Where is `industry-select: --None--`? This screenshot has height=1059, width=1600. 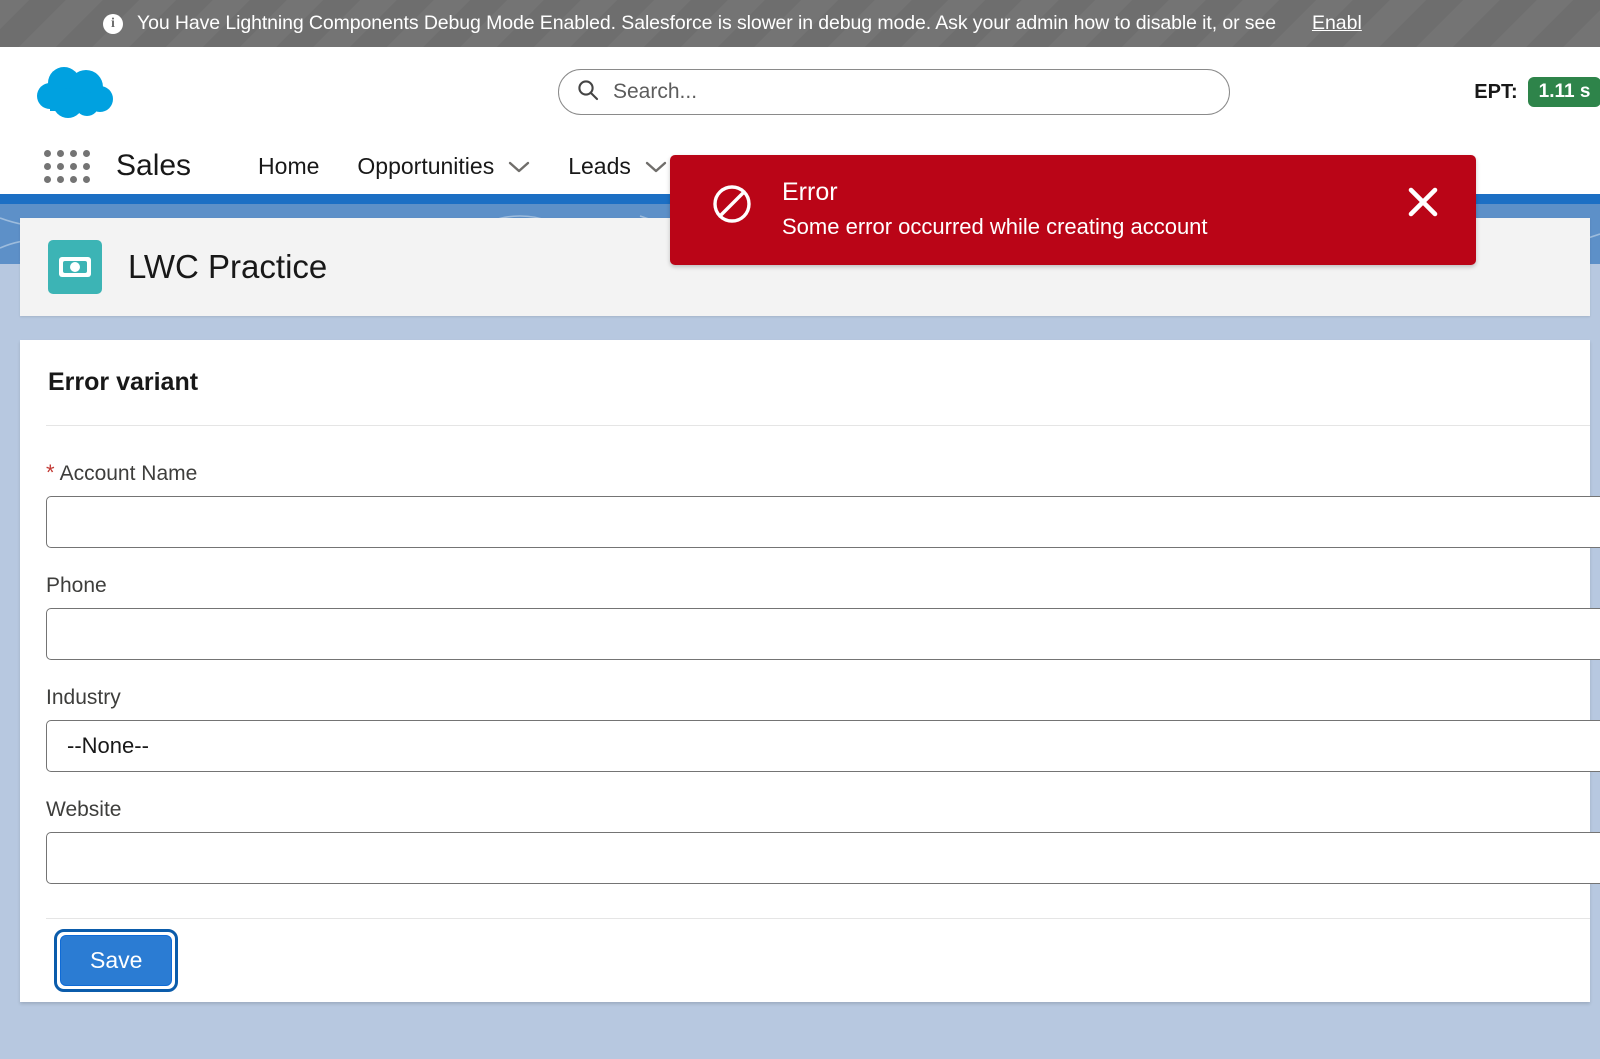 industry-select: --None-- is located at coordinates (823, 746).